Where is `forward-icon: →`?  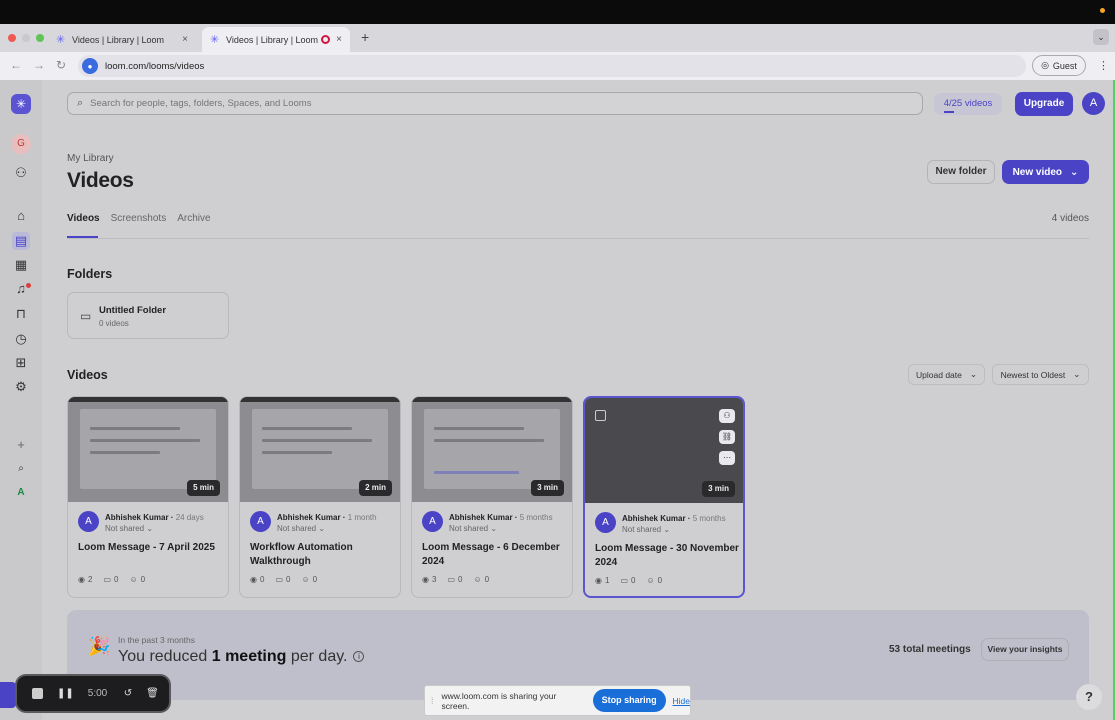
forward-icon: → is located at coordinates (39, 65).